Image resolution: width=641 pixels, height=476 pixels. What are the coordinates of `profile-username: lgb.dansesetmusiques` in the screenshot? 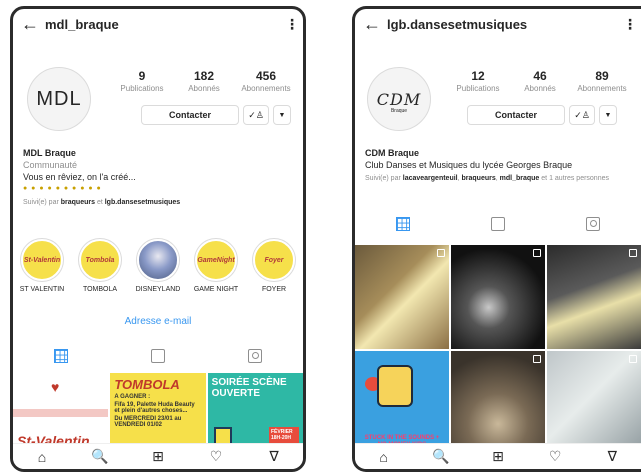 It's located at (457, 24).